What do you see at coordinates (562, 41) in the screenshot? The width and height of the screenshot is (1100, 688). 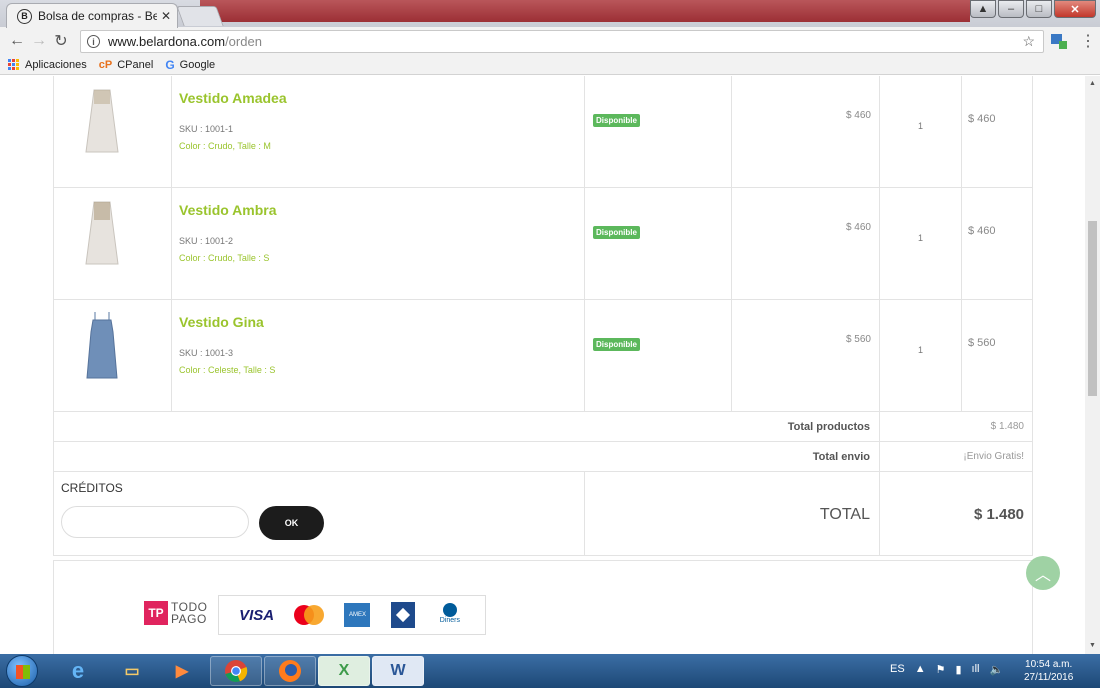 I see `address-bar: i www.belardona.com/orden ☆` at bounding box center [562, 41].